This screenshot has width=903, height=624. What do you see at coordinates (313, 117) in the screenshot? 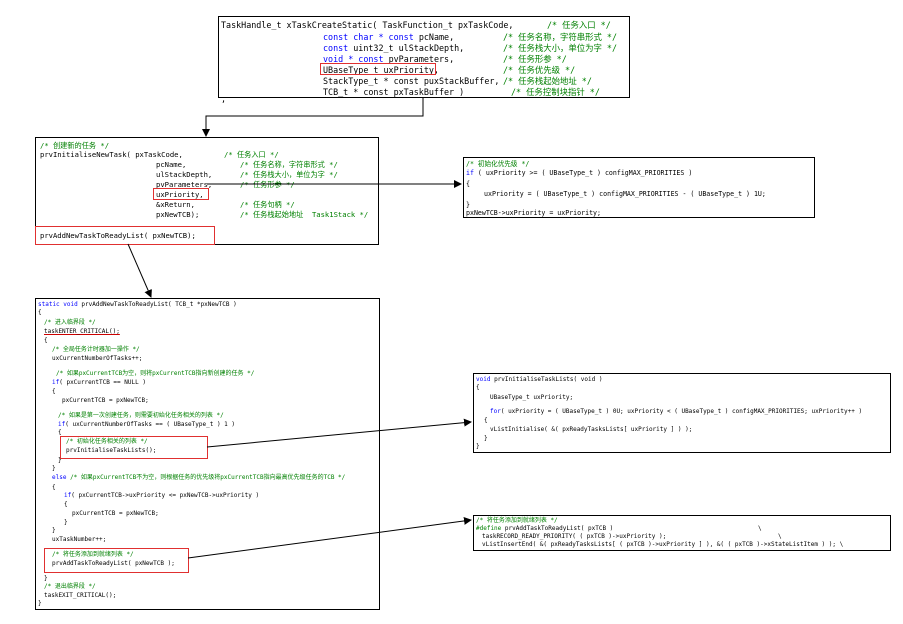
I see `arrow-create-to-init` at bounding box center [313, 117].